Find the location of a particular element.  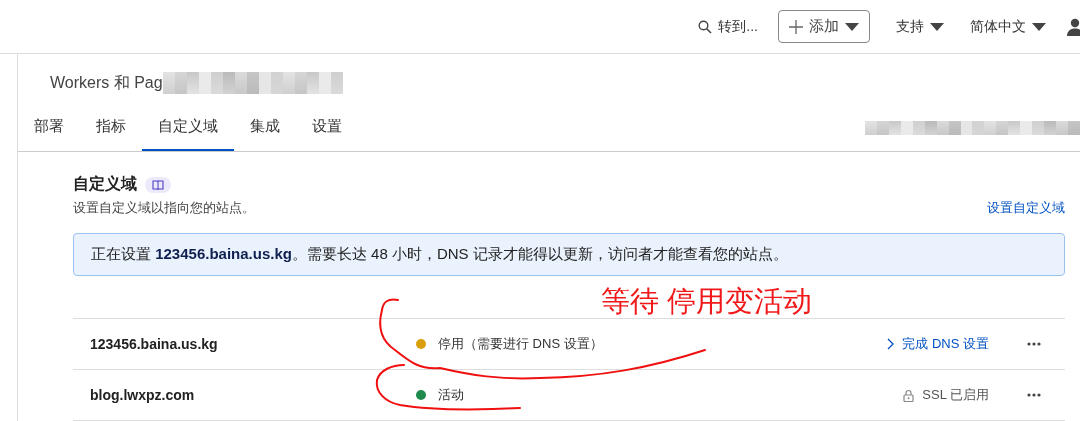

page-title: Workers 和 Pag is located at coordinates (106, 82).